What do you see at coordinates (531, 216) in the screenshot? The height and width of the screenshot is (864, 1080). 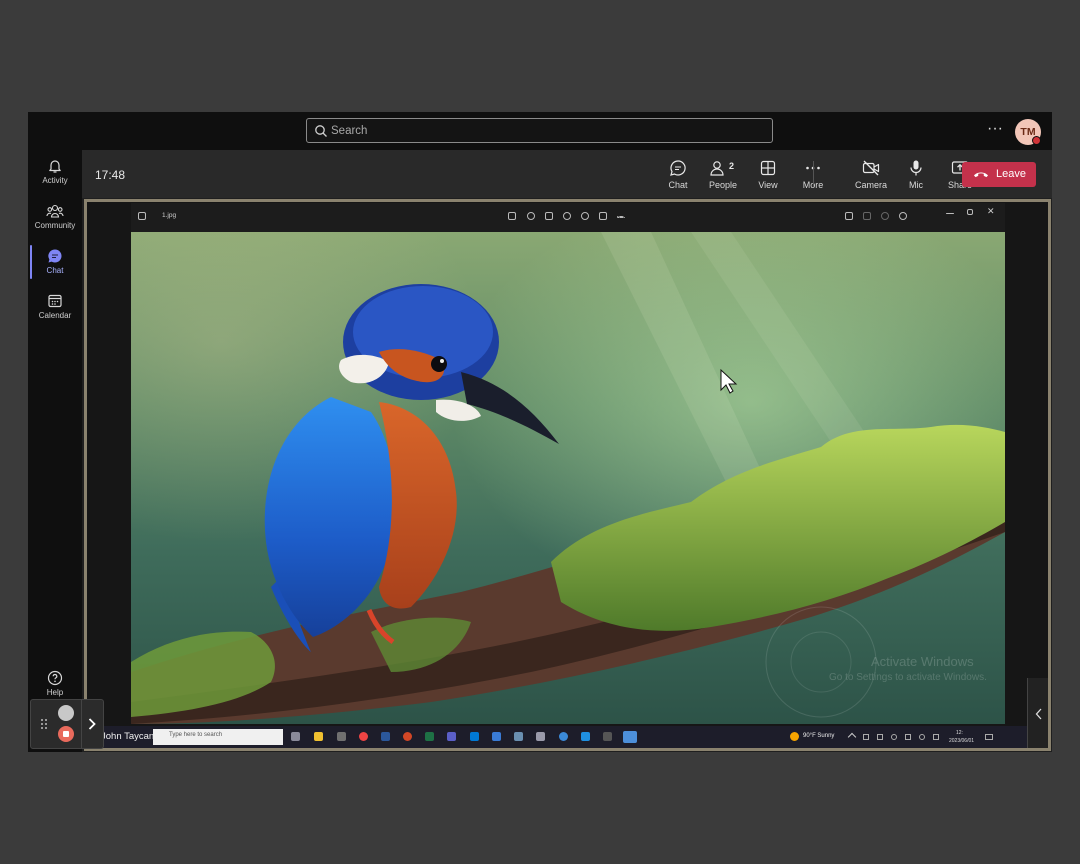 I see `rotate-icon` at bounding box center [531, 216].